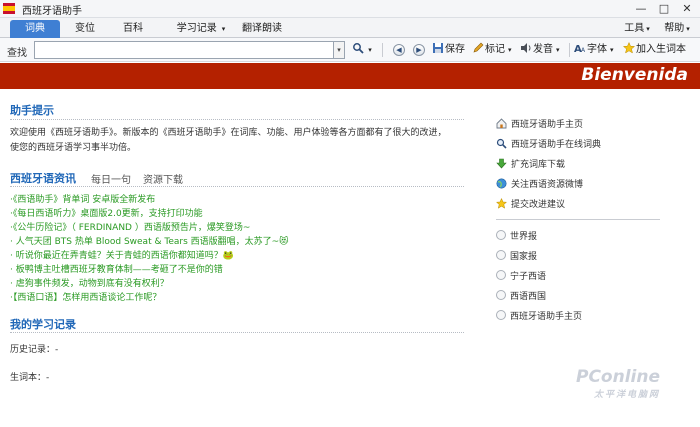 The image size is (700, 427). Describe the element at coordinates (448, 50) in the screenshot. I see `save-button: 保存` at that location.